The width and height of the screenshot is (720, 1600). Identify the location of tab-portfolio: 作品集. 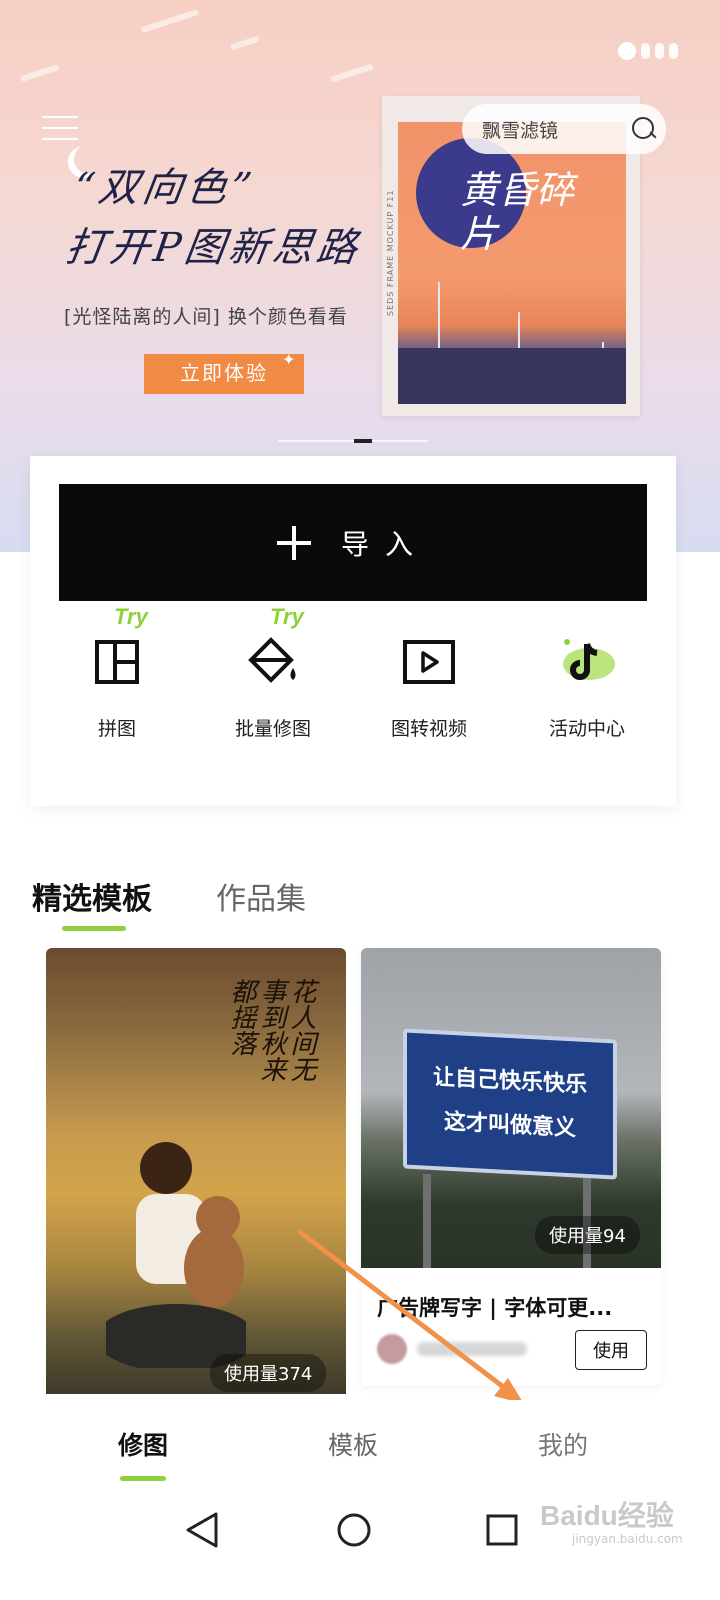
(261, 896).